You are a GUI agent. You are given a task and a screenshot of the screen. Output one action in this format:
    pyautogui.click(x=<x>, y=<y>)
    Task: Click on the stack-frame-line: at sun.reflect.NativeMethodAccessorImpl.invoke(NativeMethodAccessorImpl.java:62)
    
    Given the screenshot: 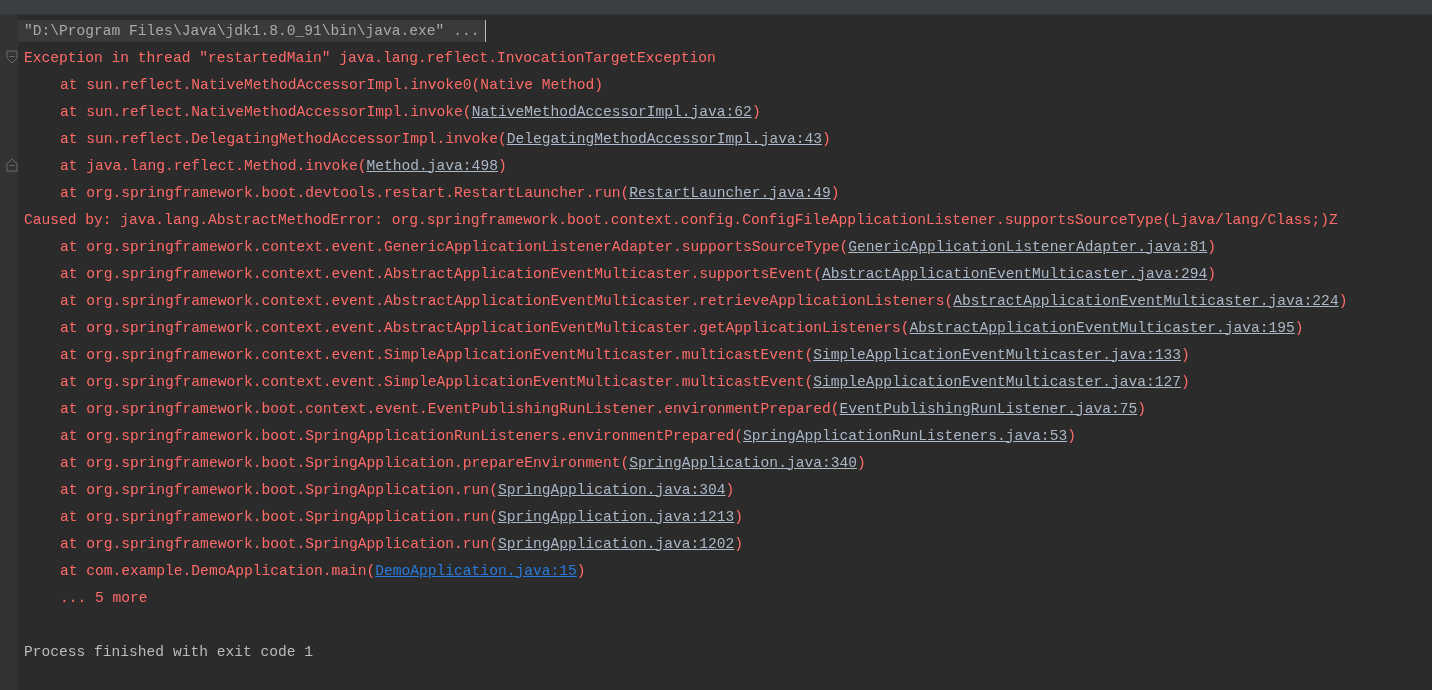 What is the action you would take?
    pyautogui.click(x=410, y=111)
    